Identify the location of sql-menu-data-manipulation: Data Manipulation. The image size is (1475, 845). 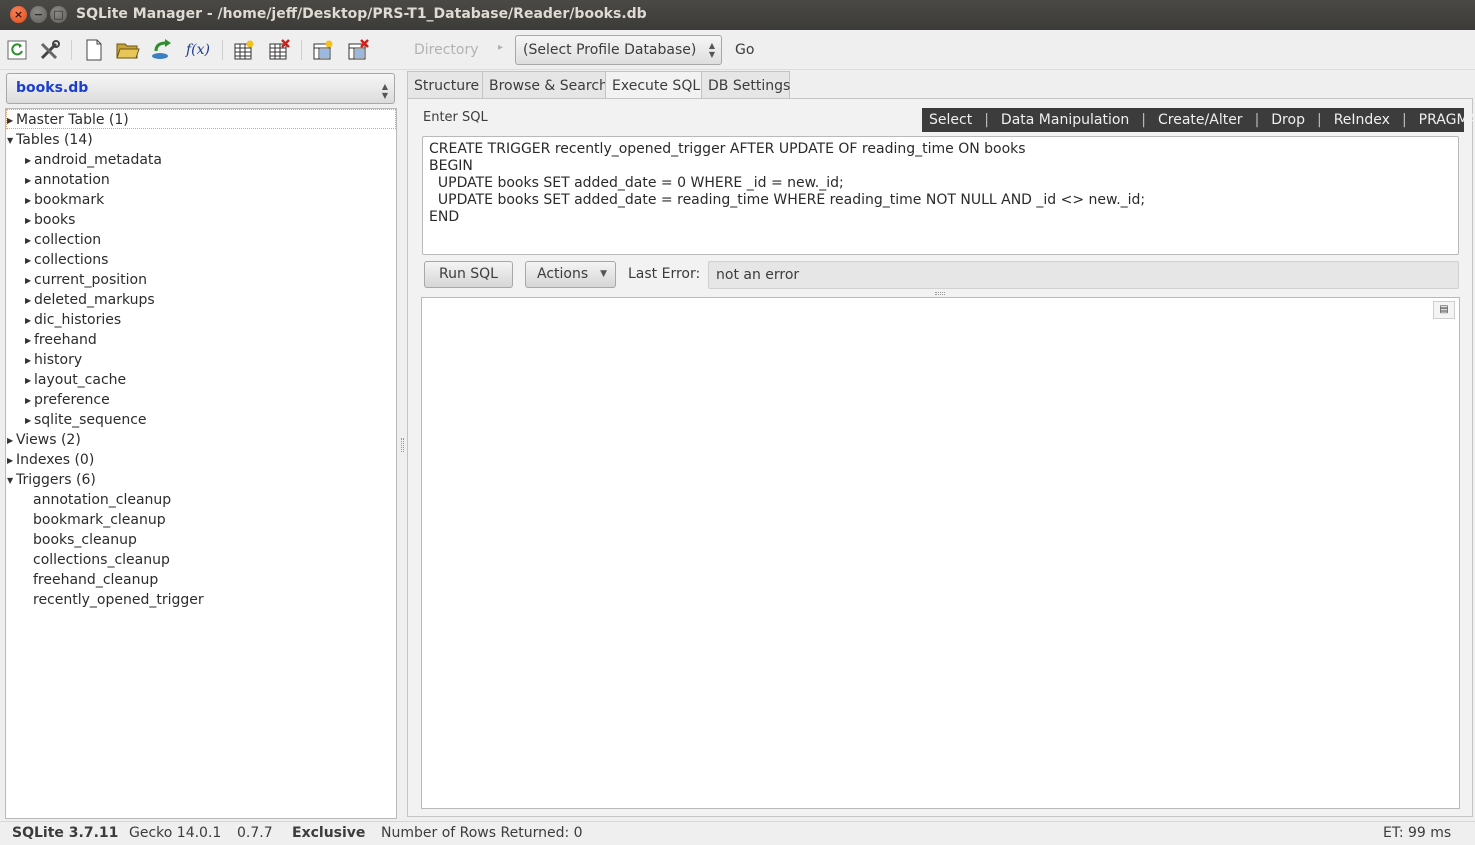
(1065, 120).